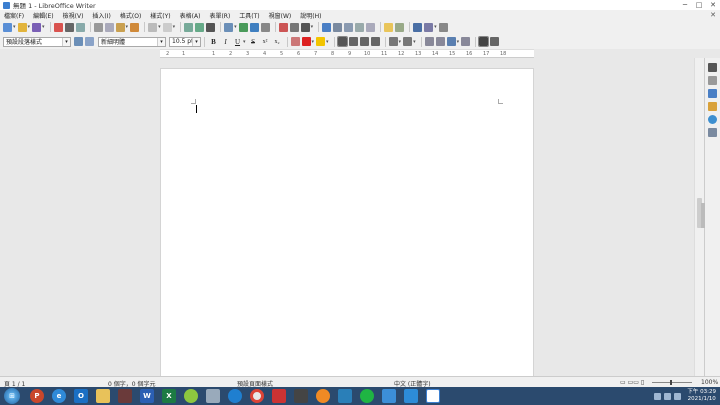 The height and width of the screenshot is (405, 720). Describe the element at coordinates (101, 15) in the screenshot. I see `menu-insert: 插入(I)` at that location.